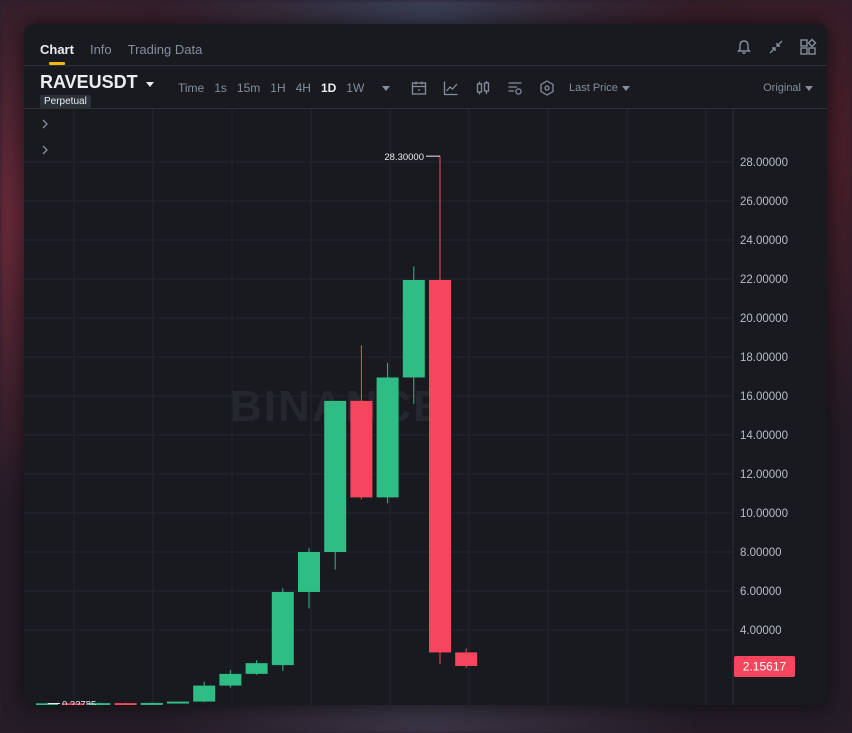 The width and height of the screenshot is (852, 733). I want to click on contract-type-badge: Perpetual, so click(65, 101).